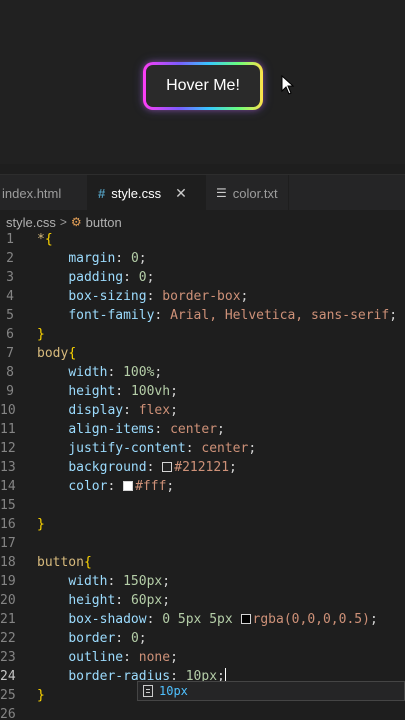 The image size is (405, 720). Describe the element at coordinates (44, 193) in the screenshot. I see `tab-index-html: index.html` at that location.